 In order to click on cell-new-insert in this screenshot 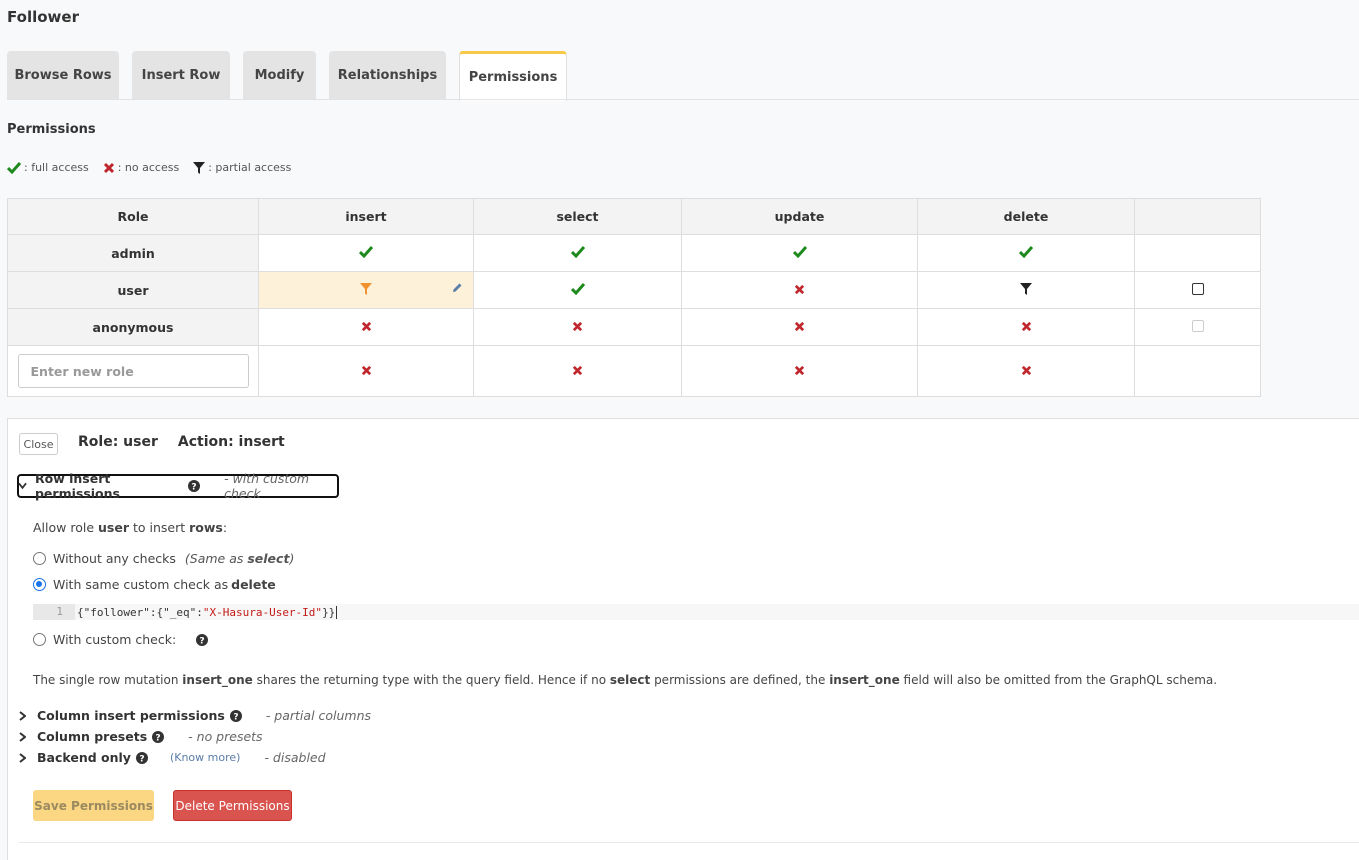, I will do `click(366, 371)`.